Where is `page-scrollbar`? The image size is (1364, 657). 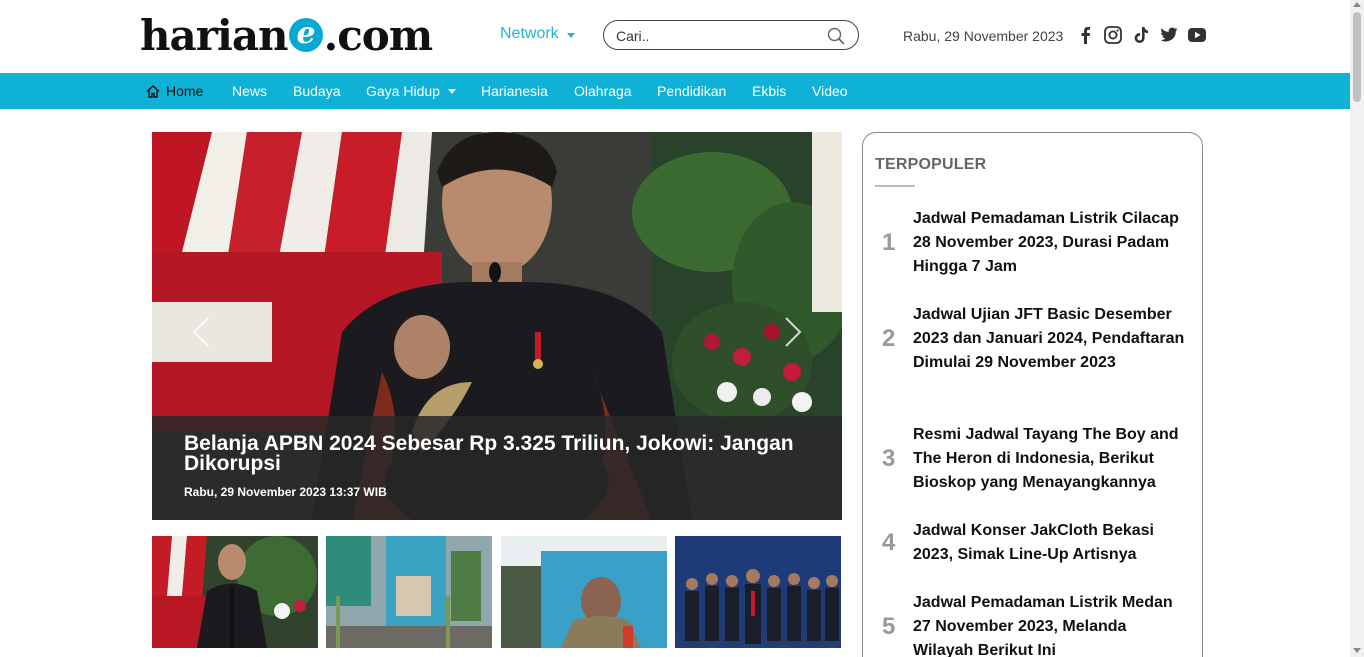
page-scrollbar is located at coordinates (1357, 328).